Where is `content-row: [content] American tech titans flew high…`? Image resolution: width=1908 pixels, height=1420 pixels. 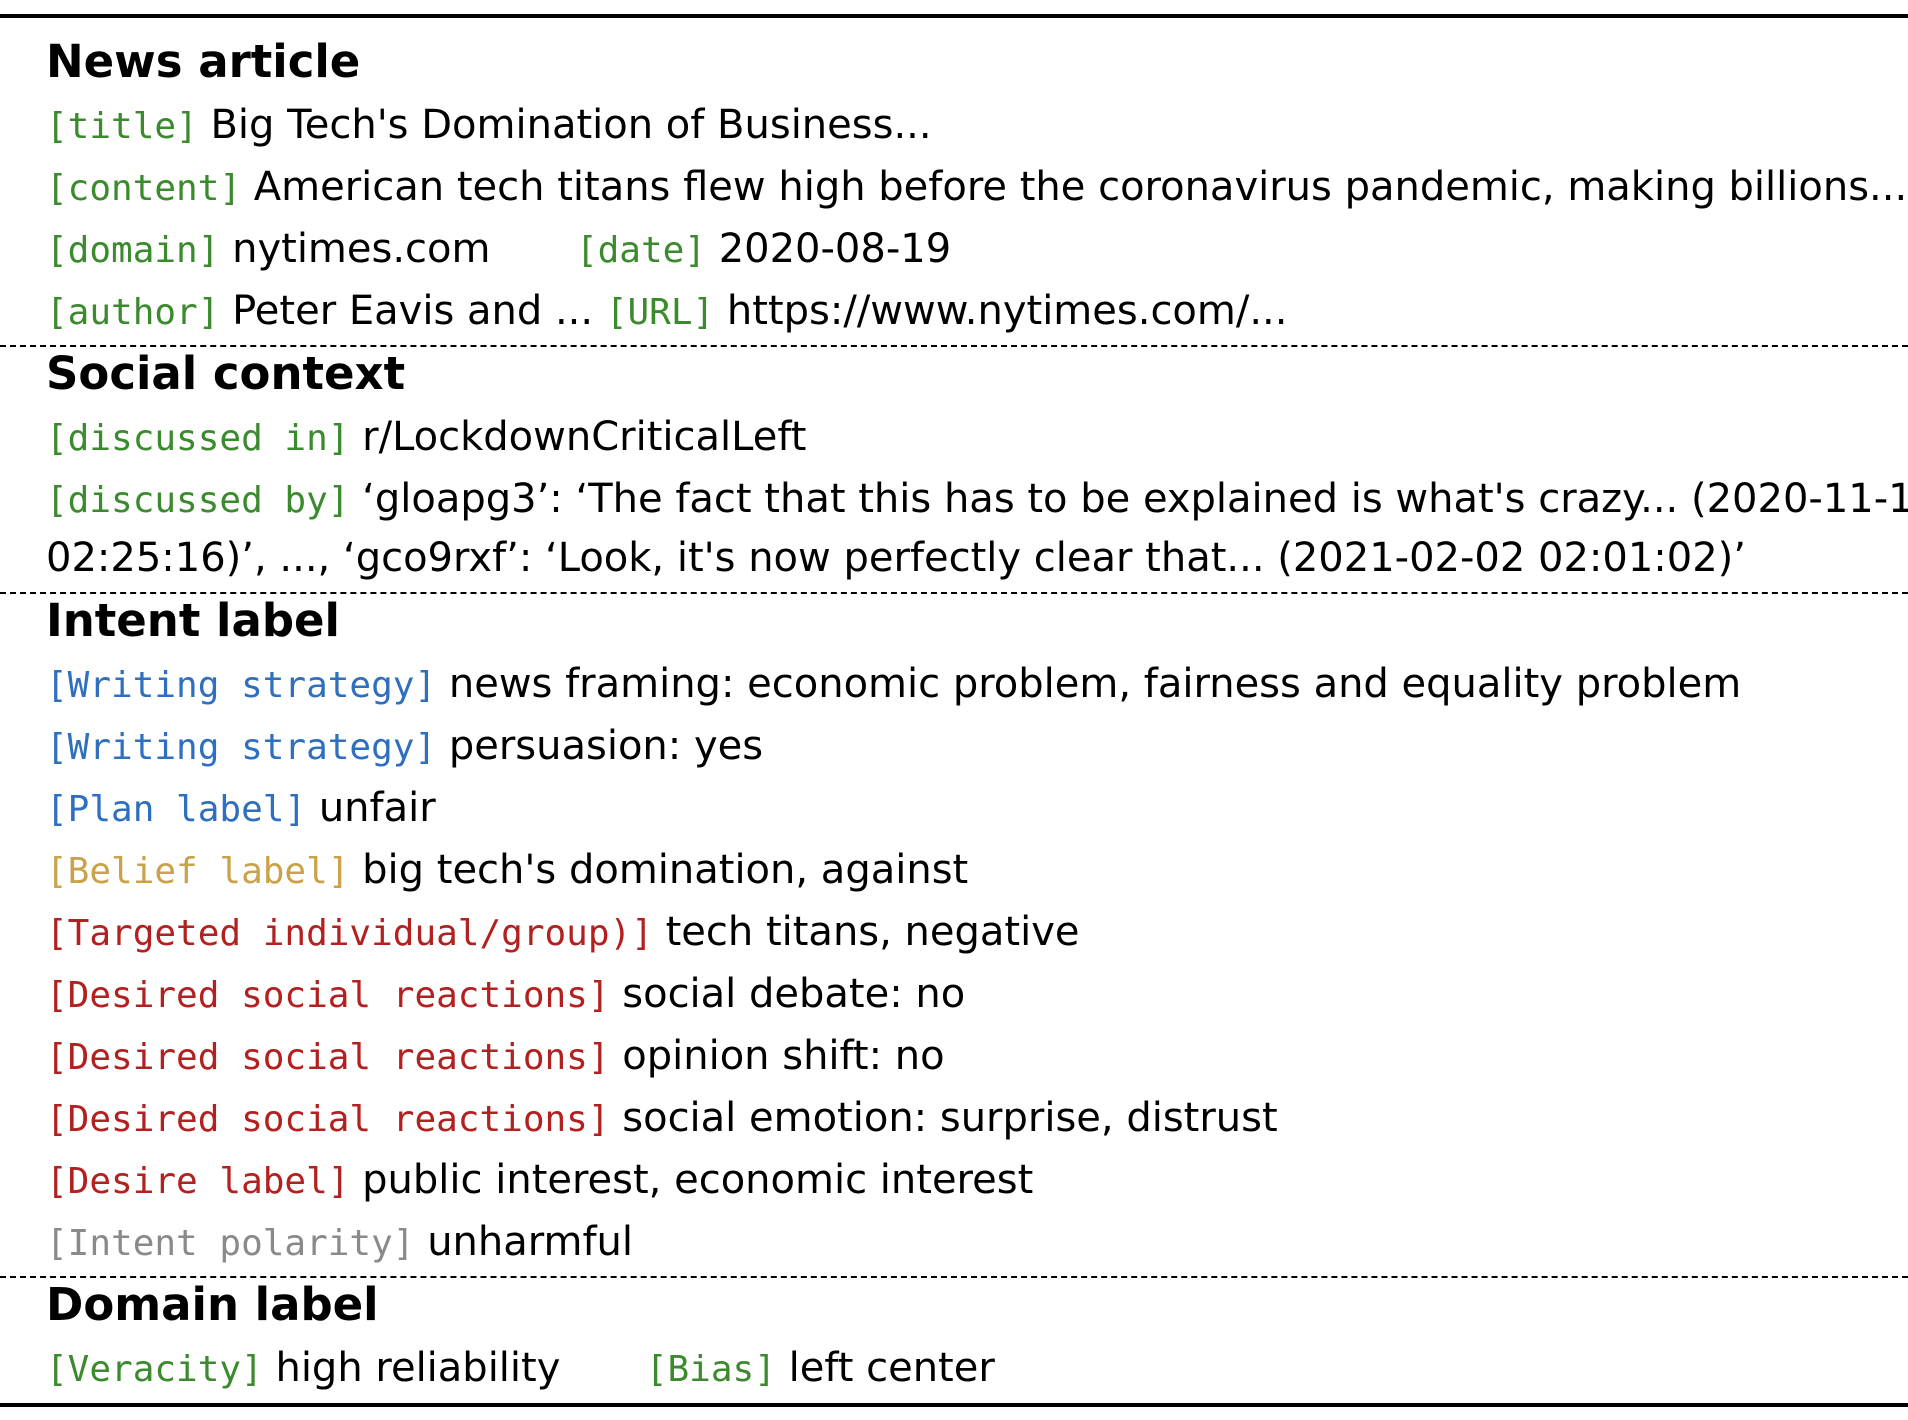
content-row: [content] American tech titans flew high… is located at coordinates (976, 188).